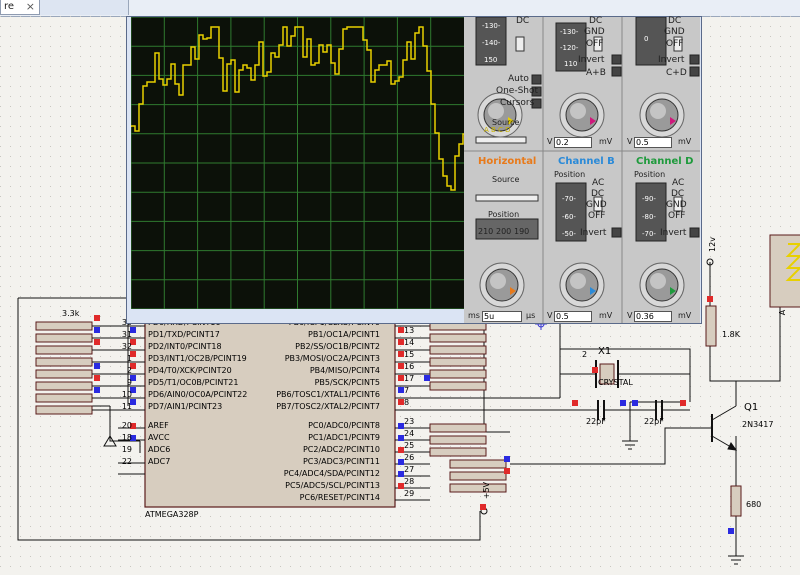 Image resolution: width=800 pixels, height=575 pixels. Describe the element at coordinates (784, 271) in the screenshot. I see `right-device` at that location.